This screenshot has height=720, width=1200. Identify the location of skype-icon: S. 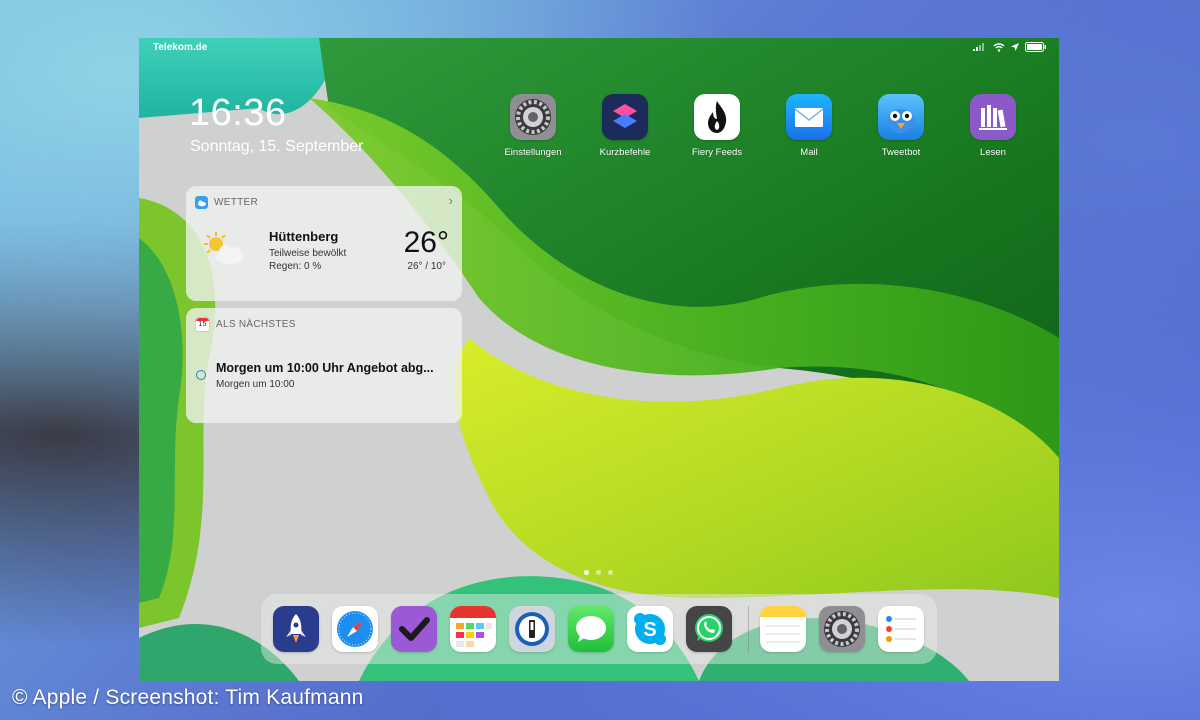
(650, 629).